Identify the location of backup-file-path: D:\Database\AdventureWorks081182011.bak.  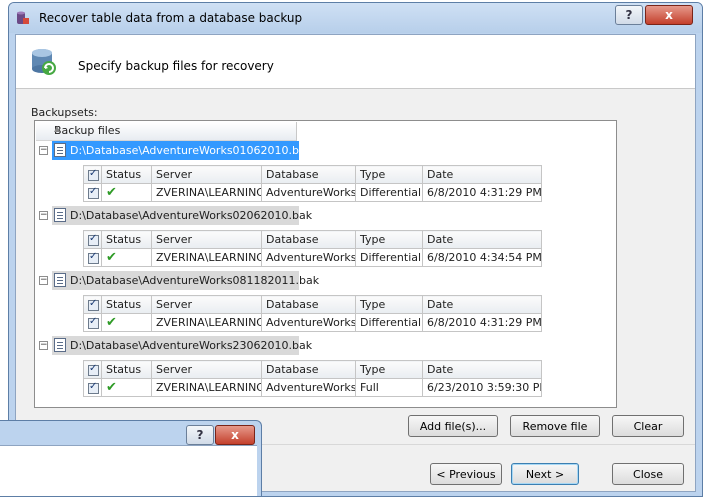
(195, 280).